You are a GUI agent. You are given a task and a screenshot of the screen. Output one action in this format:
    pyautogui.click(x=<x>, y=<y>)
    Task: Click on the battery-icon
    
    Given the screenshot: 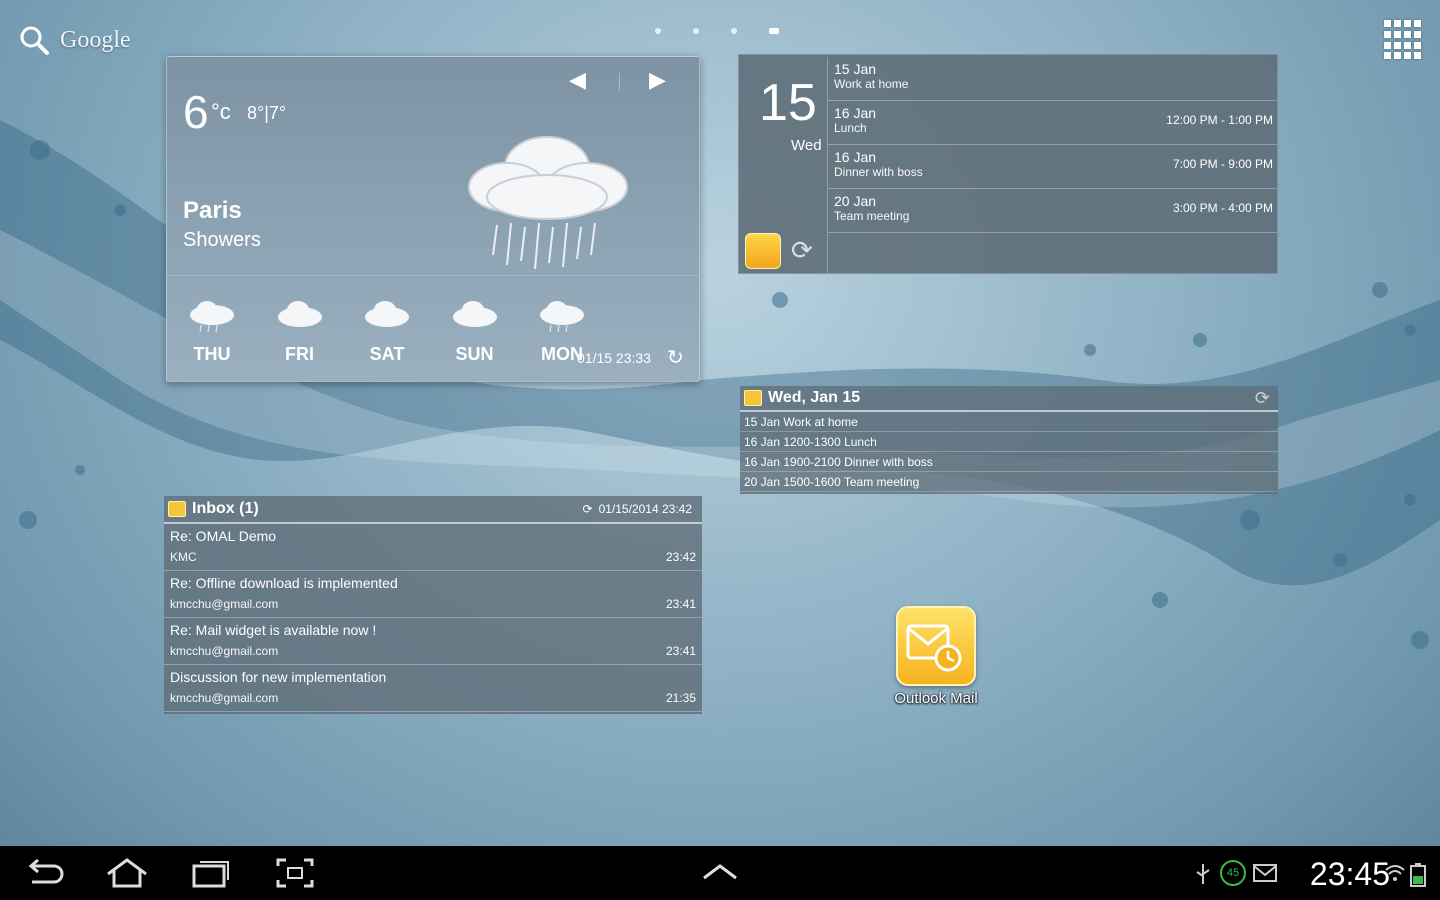 What is the action you would take?
    pyautogui.click(x=1418, y=875)
    